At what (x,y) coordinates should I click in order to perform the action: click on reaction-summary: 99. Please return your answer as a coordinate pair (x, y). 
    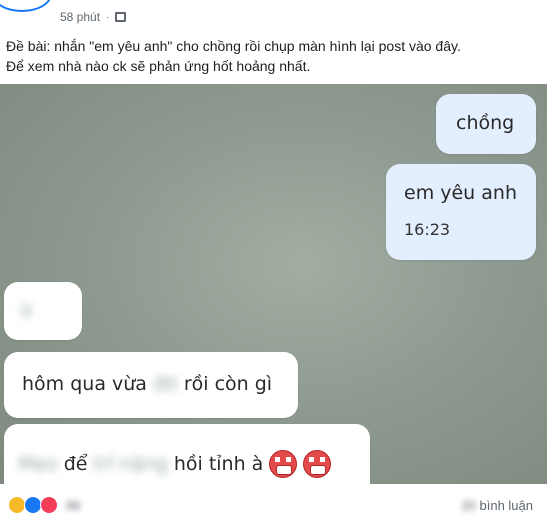
    Looking at the image, I should click on (44, 505).